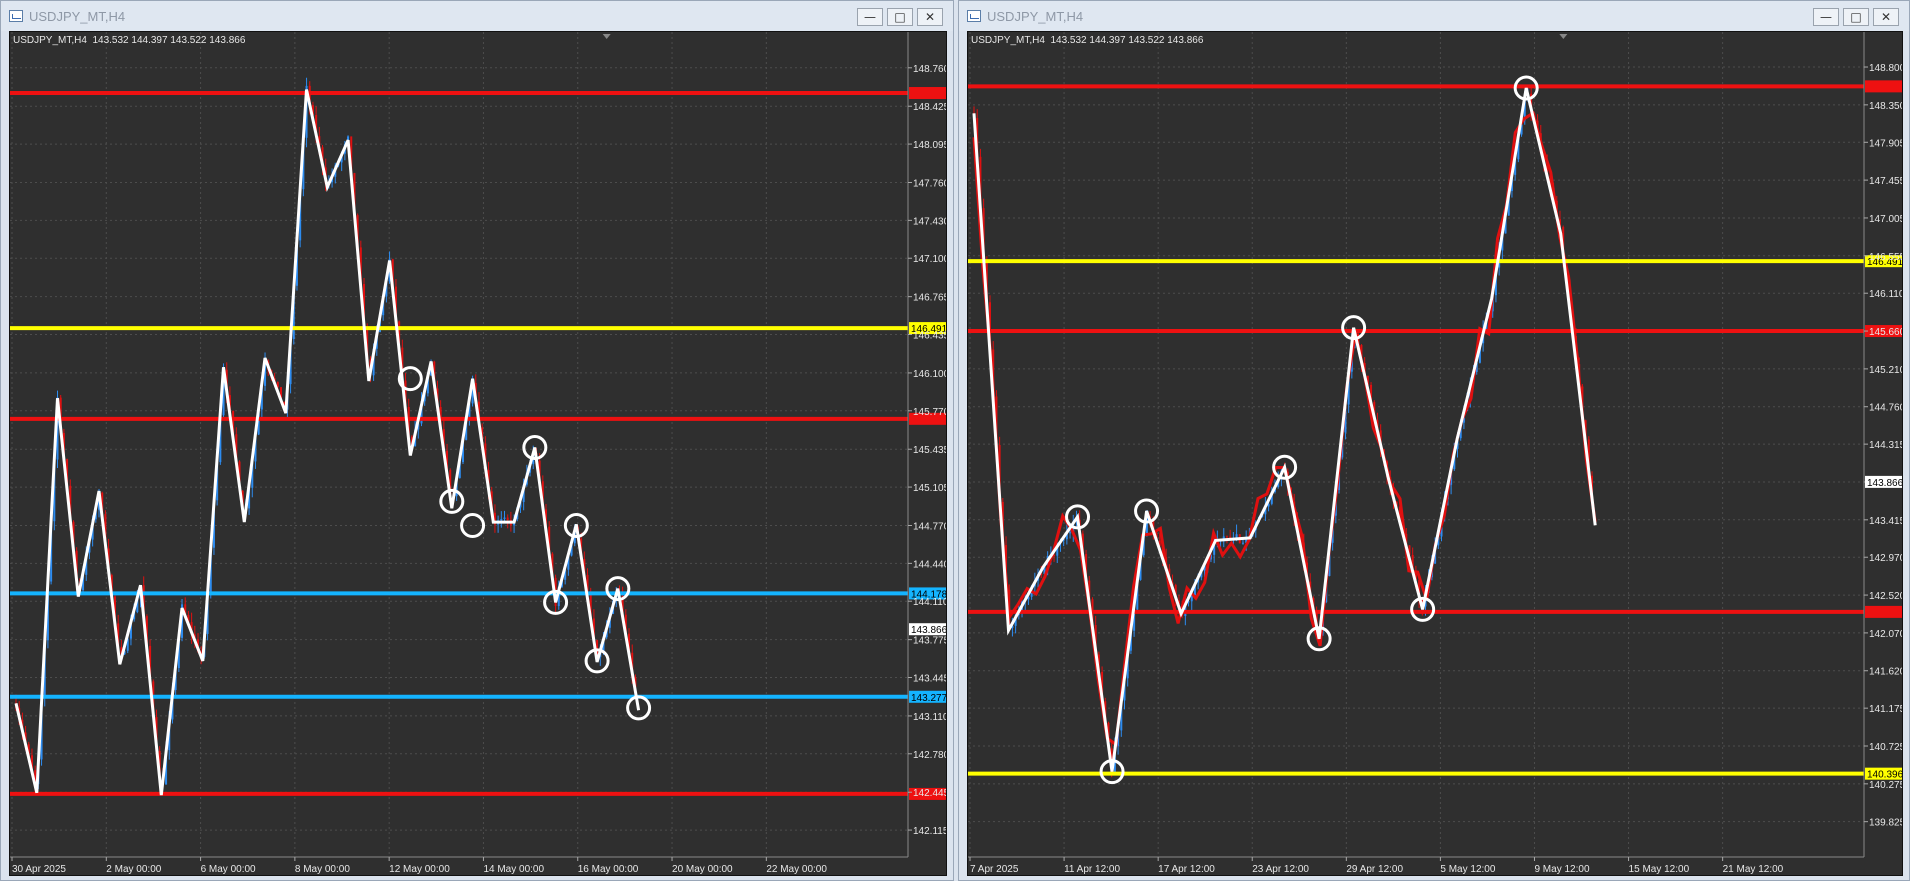 Image resolution: width=1910 pixels, height=881 pixels. What do you see at coordinates (1886, 408) in the screenshot?
I see `price-tick-label: 144.760` at bounding box center [1886, 408].